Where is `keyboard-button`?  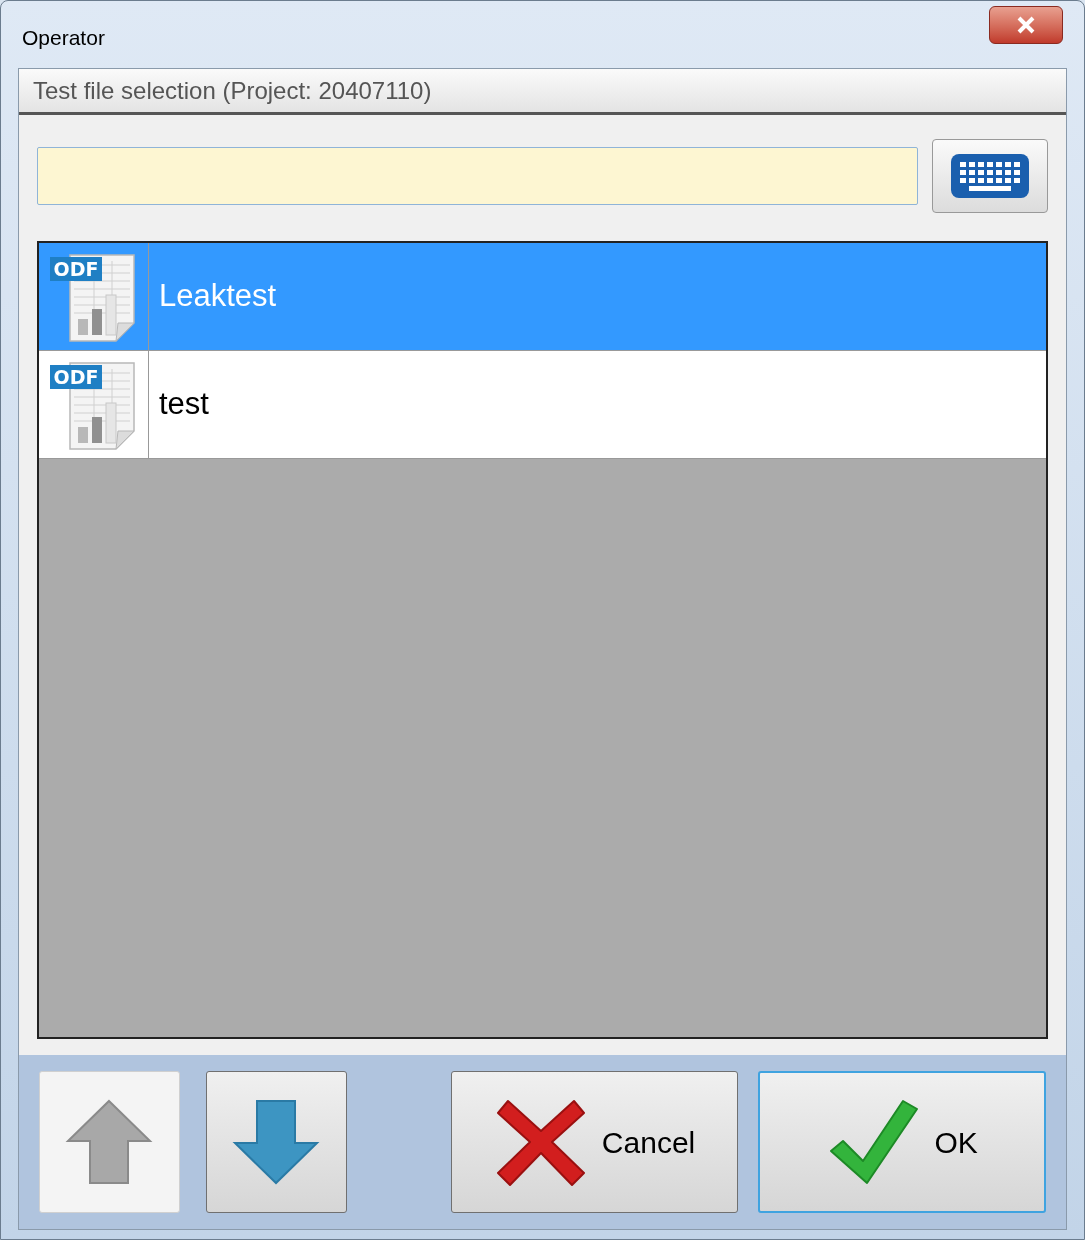 keyboard-button is located at coordinates (990, 176).